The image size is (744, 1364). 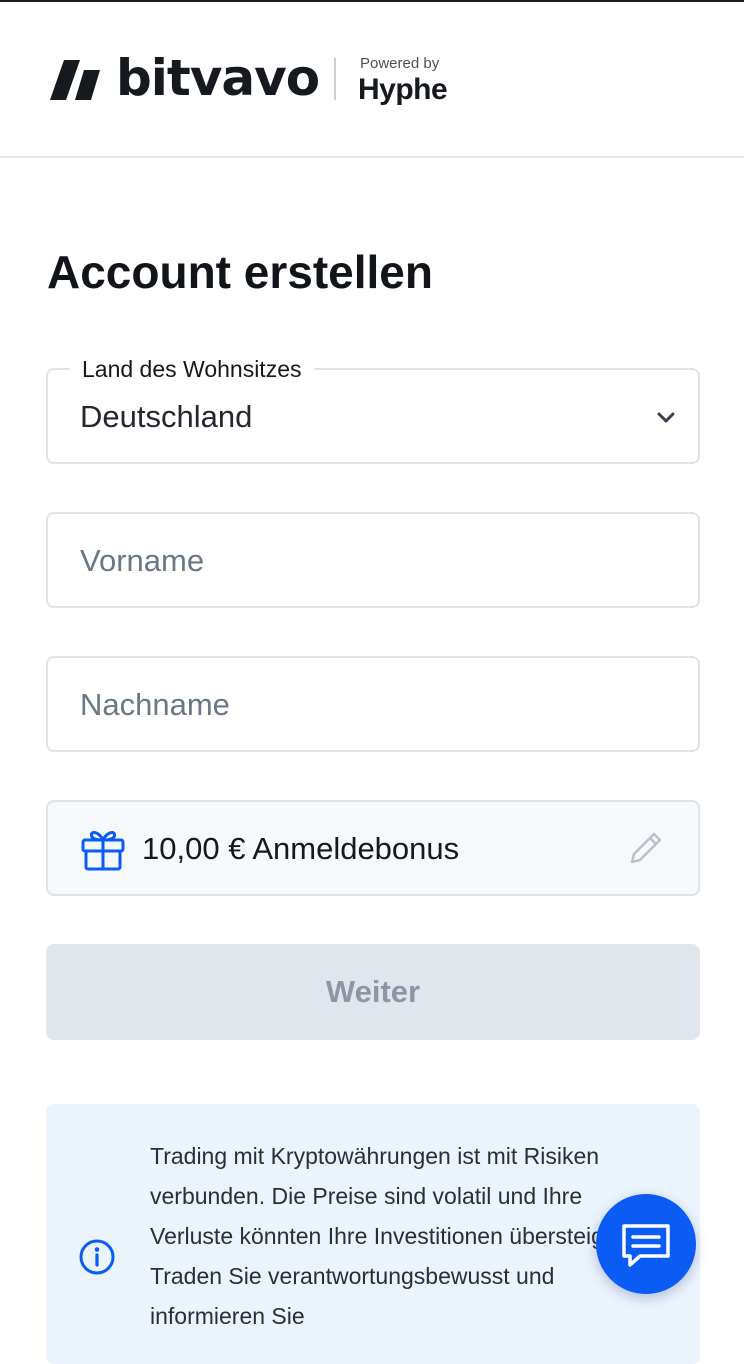 I want to click on gift-icon, so click(x=103, y=851).